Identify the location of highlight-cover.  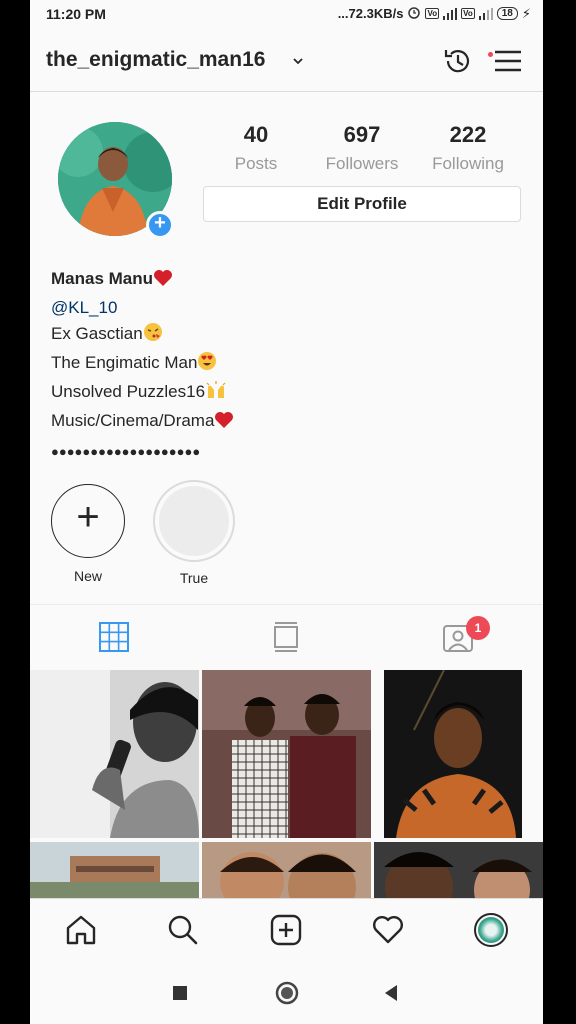
(194, 521).